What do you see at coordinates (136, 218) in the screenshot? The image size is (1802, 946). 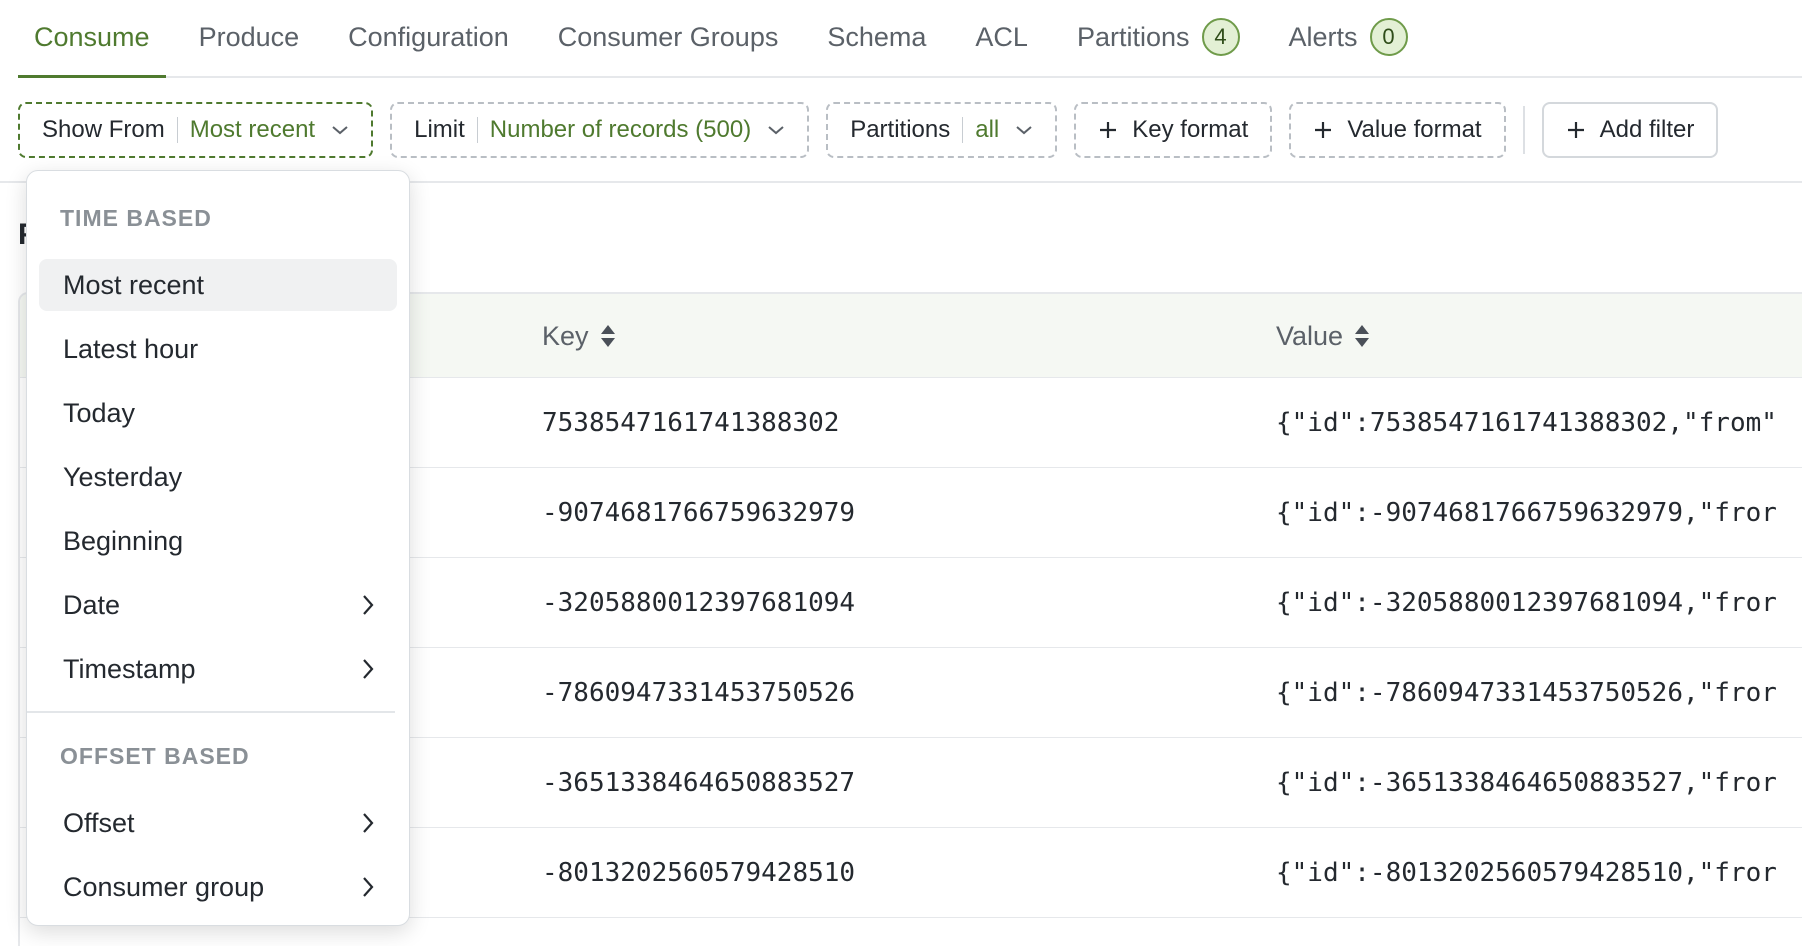 I see `time-based-heading: TIME BASED` at bounding box center [136, 218].